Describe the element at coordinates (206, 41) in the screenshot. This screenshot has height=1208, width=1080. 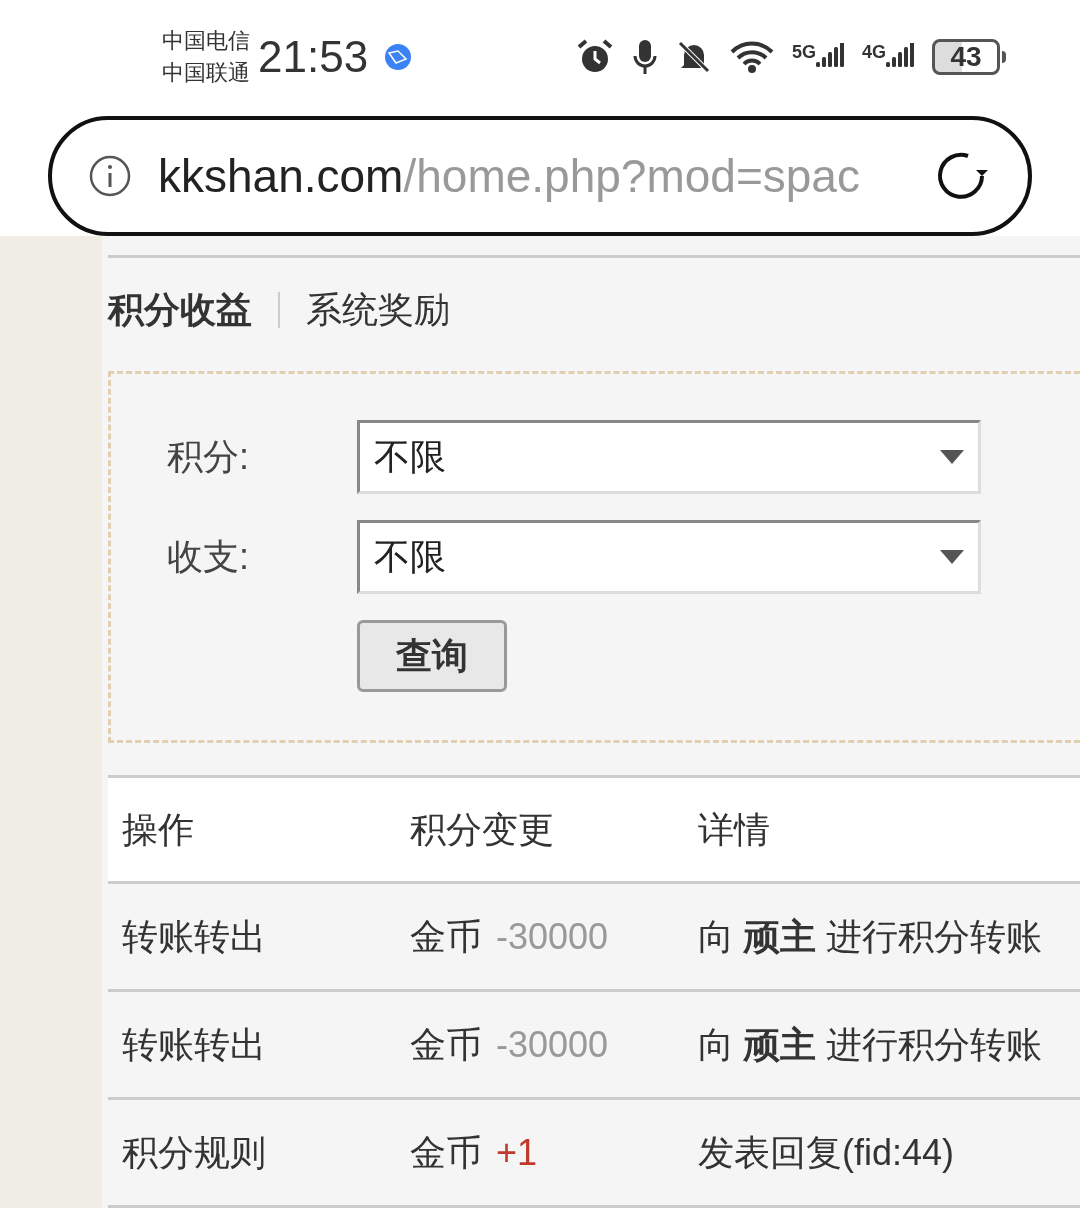
I see `carrier-name: 中国电信` at that location.